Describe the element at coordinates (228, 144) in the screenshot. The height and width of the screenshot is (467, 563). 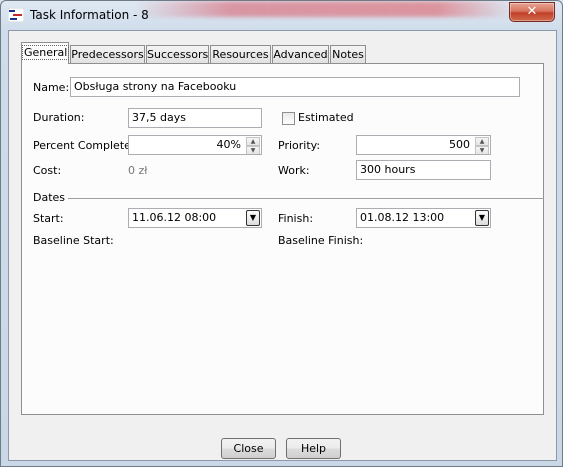
I see `percent-complete-value: 40%` at that location.